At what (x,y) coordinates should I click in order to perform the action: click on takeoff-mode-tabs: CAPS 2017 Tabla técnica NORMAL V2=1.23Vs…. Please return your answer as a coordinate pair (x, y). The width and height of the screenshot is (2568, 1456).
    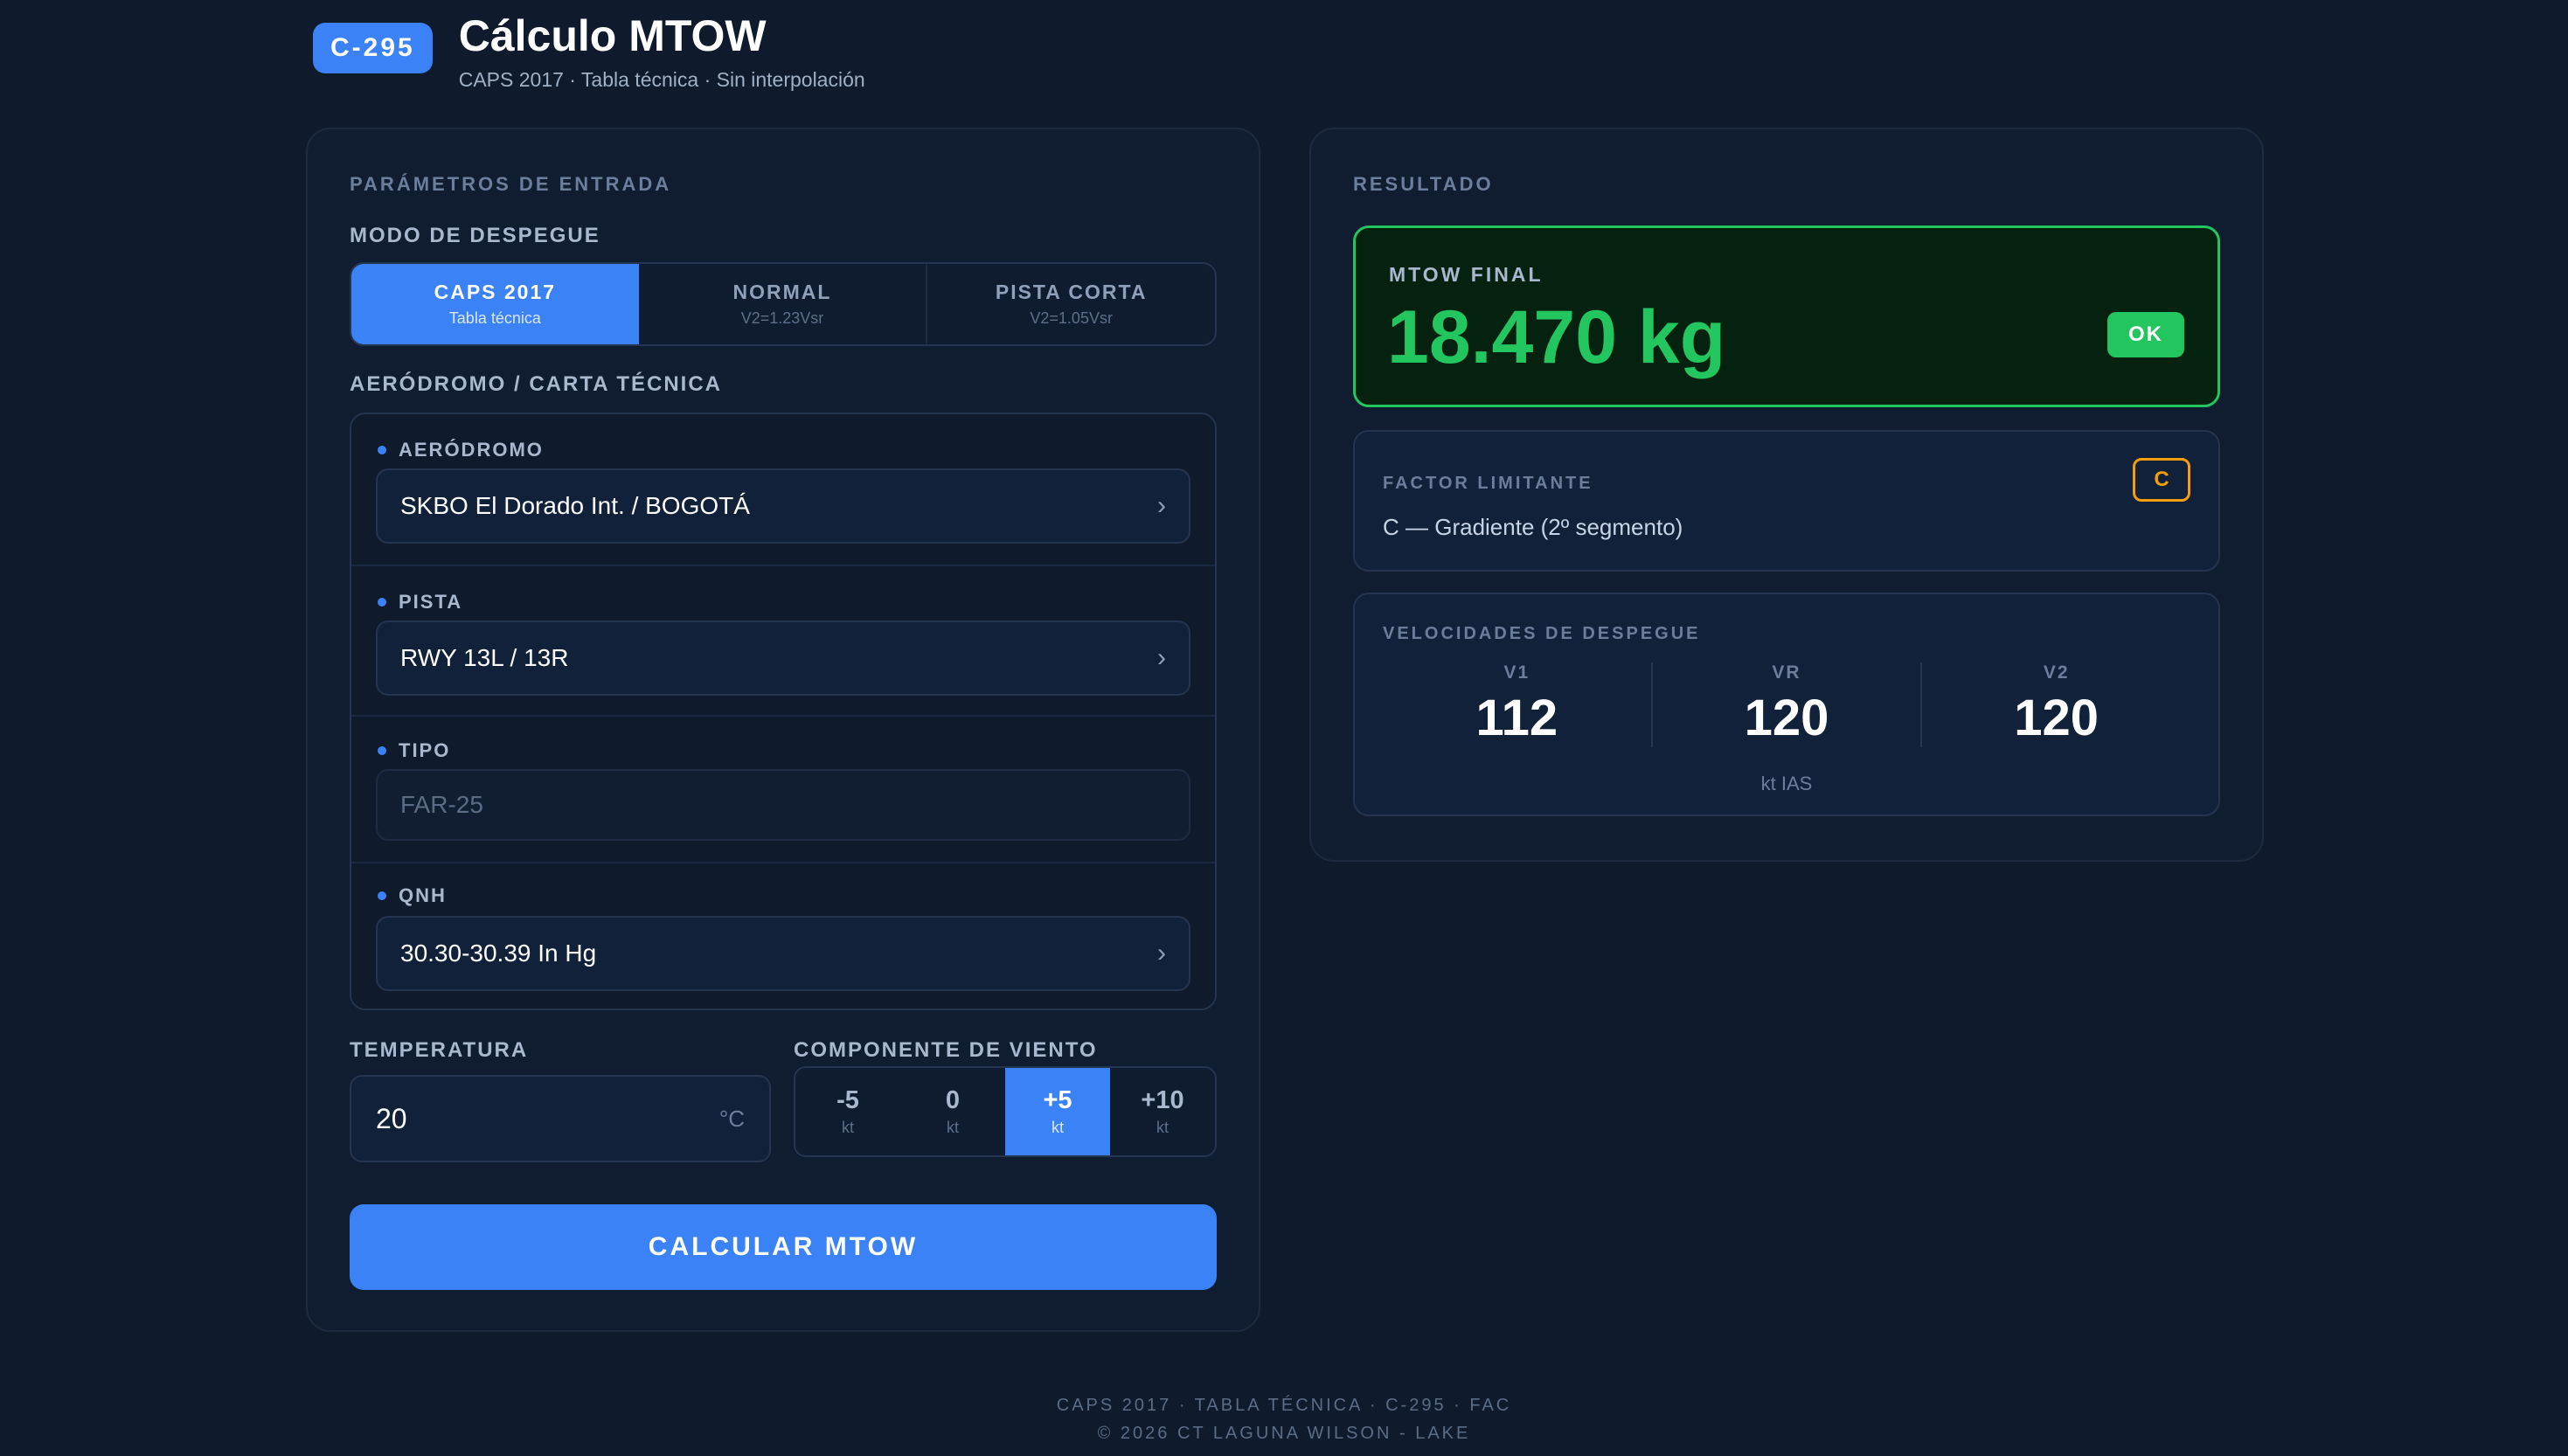
    Looking at the image, I should click on (783, 304).